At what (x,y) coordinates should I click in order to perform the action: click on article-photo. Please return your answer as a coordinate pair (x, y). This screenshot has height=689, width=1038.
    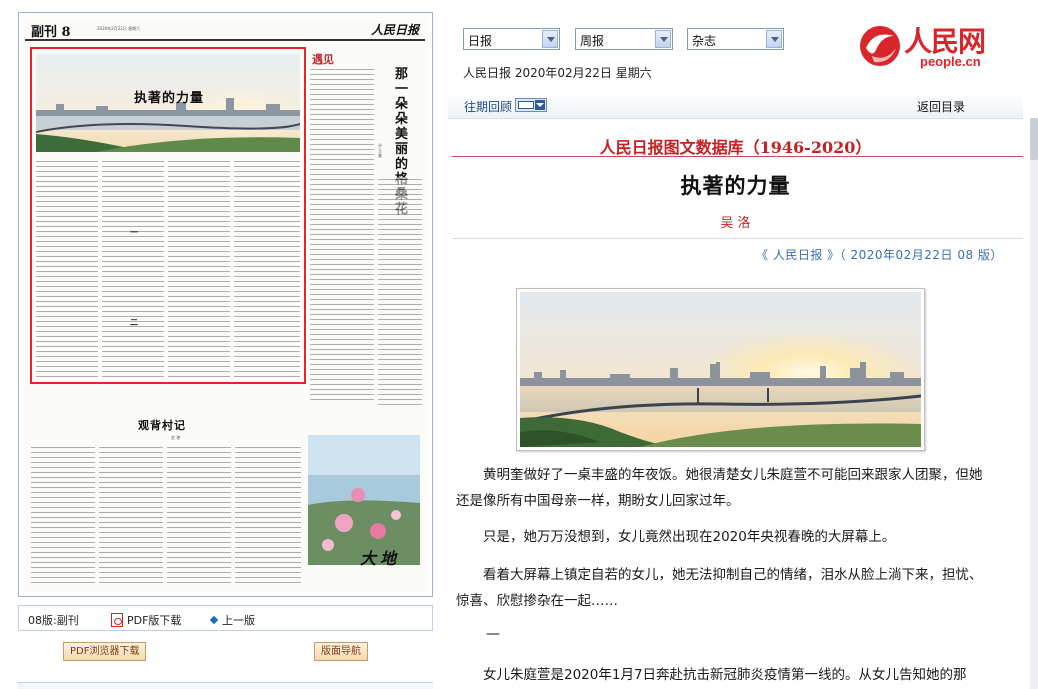
    Looking at the image, I should click on (720, 369).